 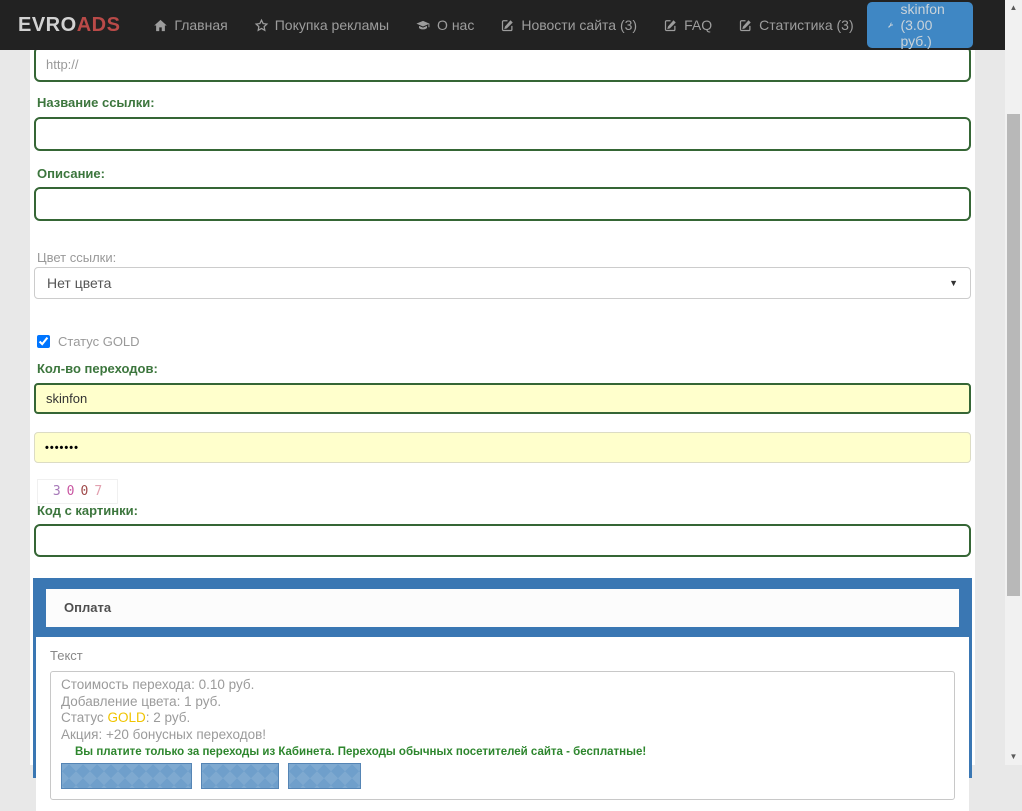 I want to click on link-color-select: Нет цвета ▼, so click(x=502, y=283).